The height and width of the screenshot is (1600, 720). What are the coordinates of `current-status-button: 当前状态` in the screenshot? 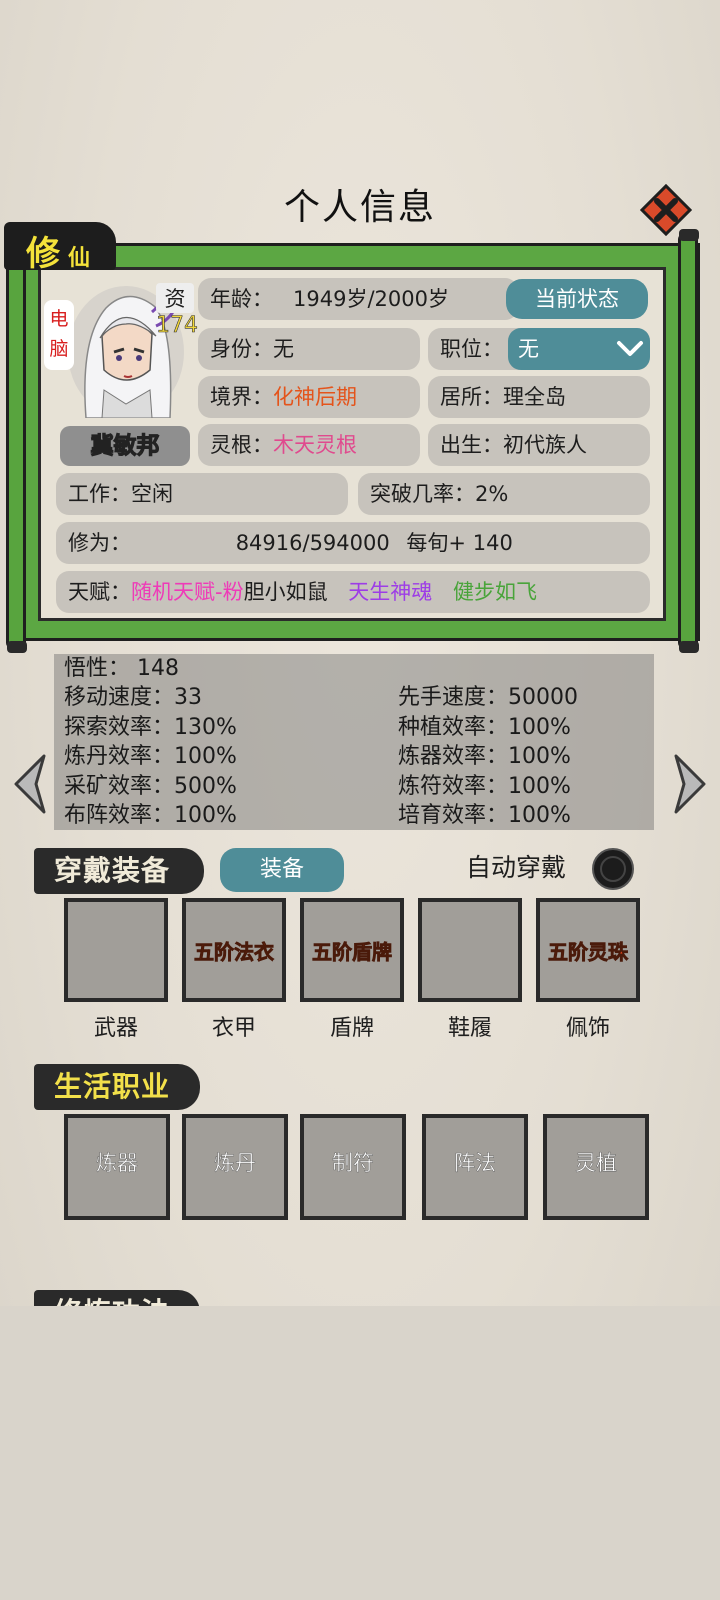 It's located at (577, 299).